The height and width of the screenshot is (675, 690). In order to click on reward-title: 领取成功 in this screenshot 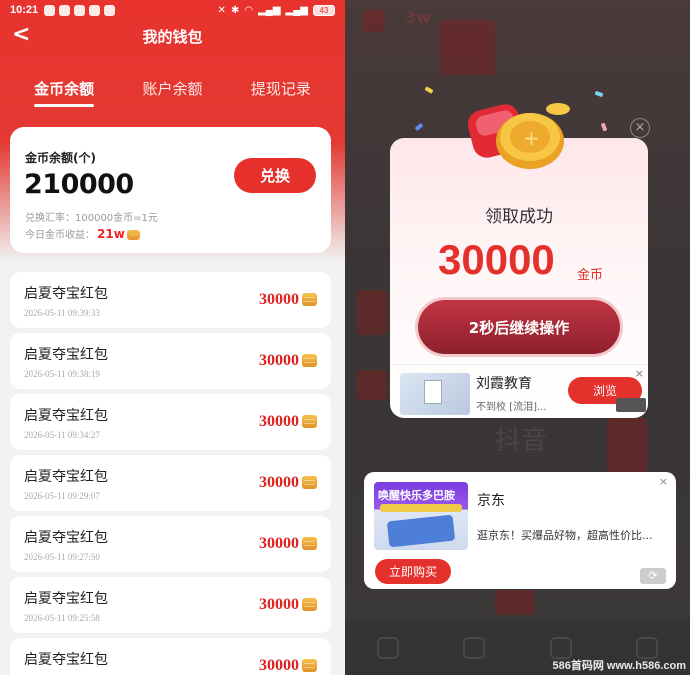, I will do `click(519, 217)`.